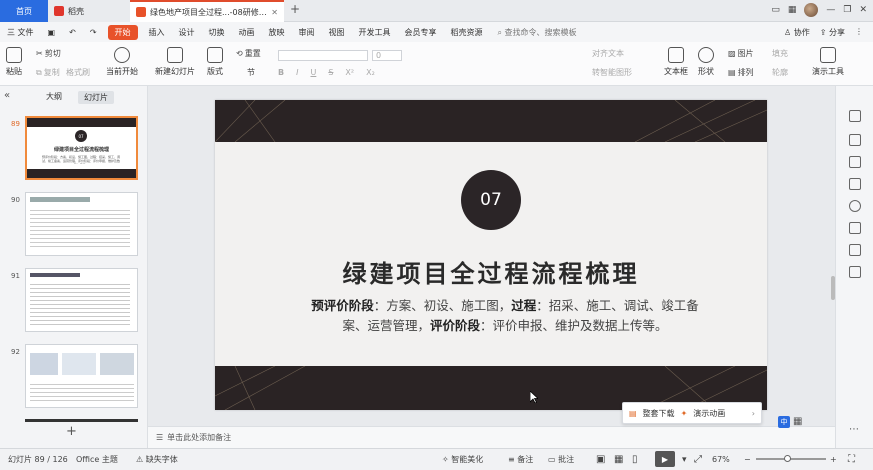 This screenshot has width=873, height=470. I want to click on copy-button: ⧉ 复制, so click(48, 72).